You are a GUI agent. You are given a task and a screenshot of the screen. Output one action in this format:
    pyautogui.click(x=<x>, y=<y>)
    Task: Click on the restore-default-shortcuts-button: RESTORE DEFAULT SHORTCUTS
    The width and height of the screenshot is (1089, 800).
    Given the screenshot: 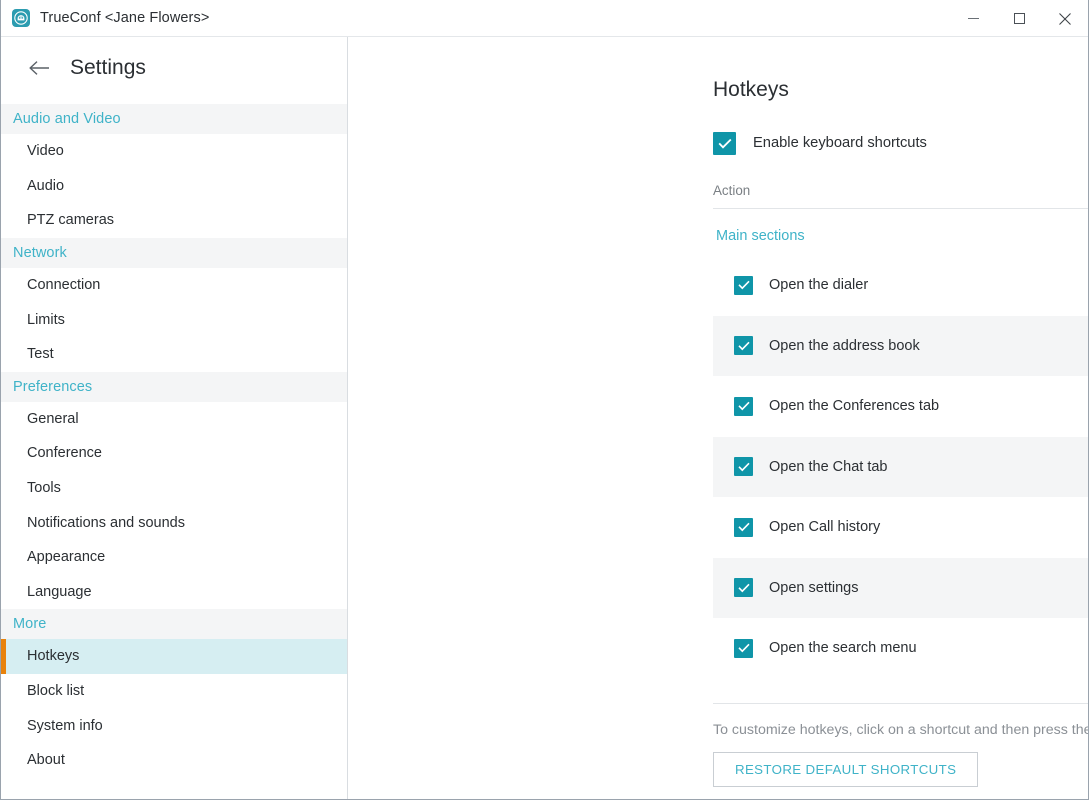 What is the action you would take?
    pyautogui.click(x=846, y=769)
    